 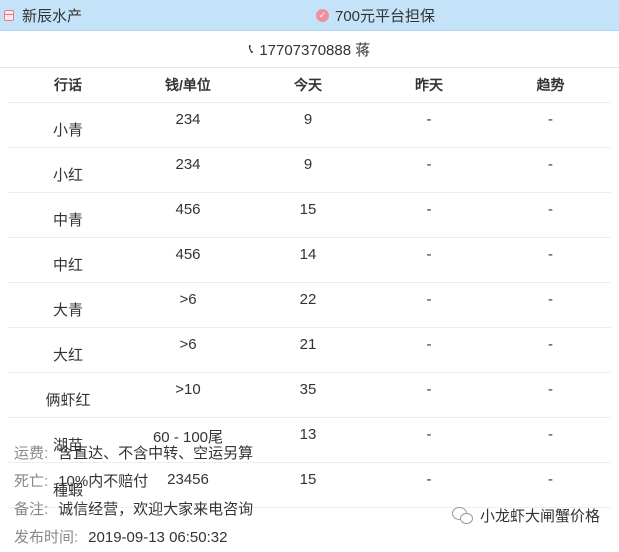 What do you see at coordinates (385, 16) in the screenshot?
I see `guarantee-text: 700元平台担保` at bounding box center [385, 16].